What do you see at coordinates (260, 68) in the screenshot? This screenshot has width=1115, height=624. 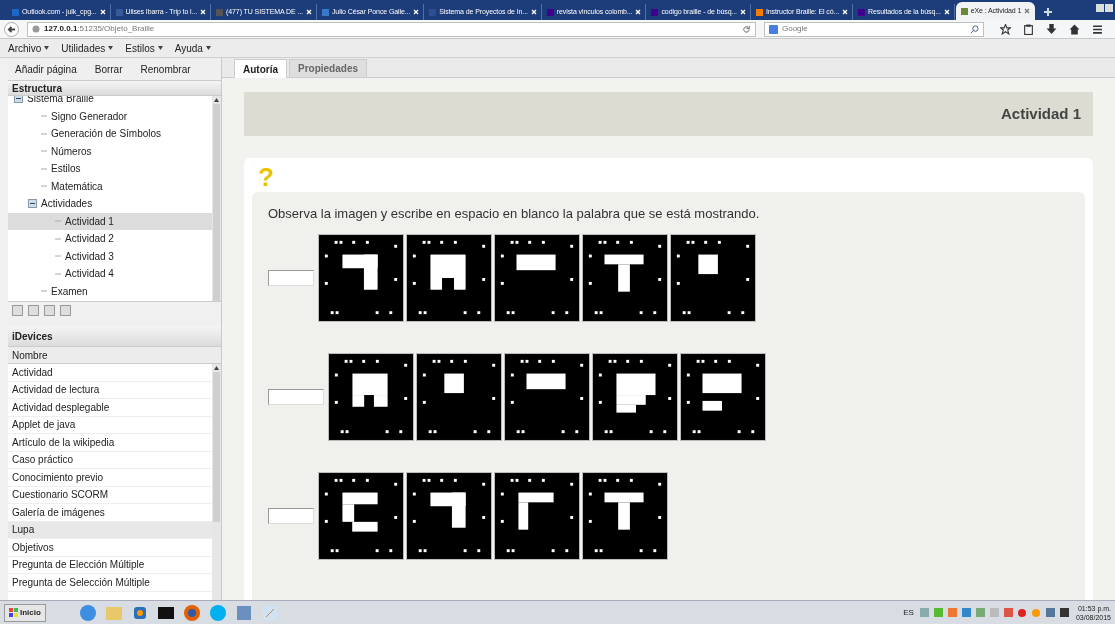 I see `tab: Autoría` at bounding box center [260, 68].